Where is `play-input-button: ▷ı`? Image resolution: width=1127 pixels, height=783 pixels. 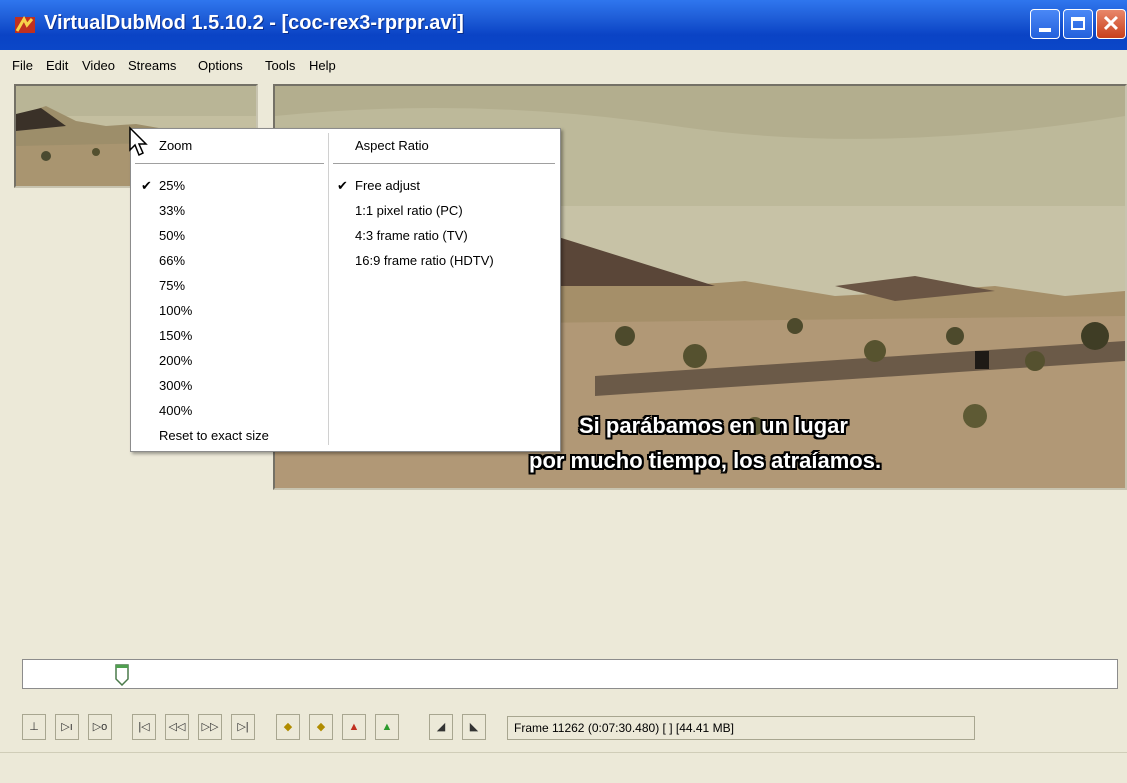 play-input-button: ▷ı is located at coordinates (67, 727).